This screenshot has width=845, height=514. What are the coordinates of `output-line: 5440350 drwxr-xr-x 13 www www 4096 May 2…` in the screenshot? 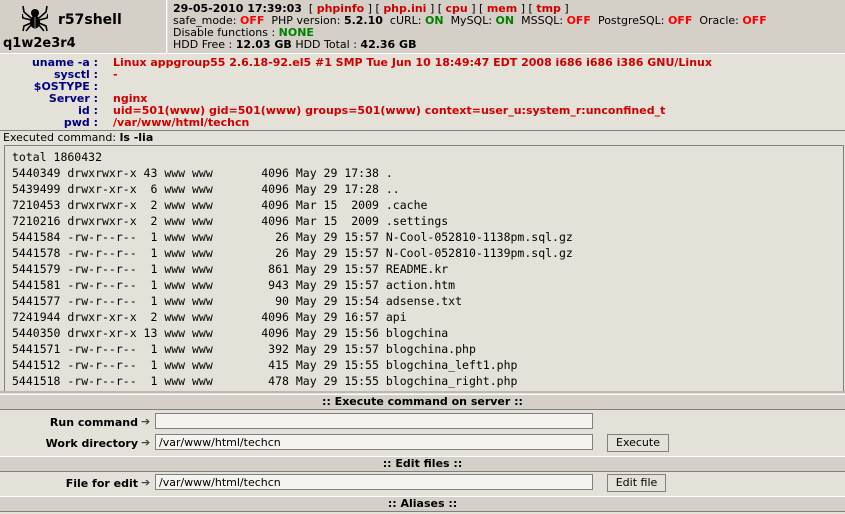 It's located at (230, 333).